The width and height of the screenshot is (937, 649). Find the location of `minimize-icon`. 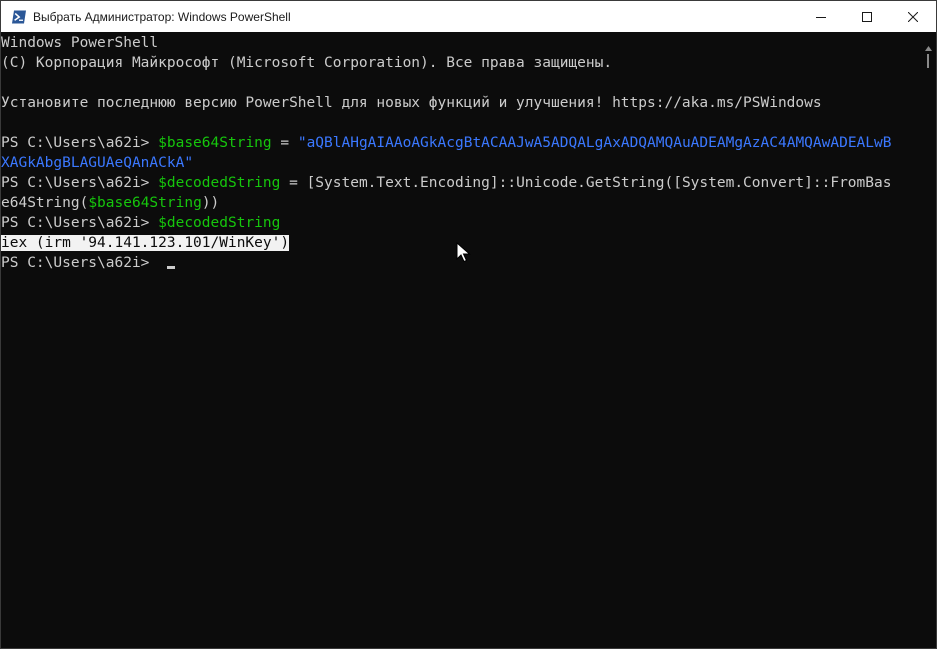

minimize-icon is located at coordinates (821, 17).